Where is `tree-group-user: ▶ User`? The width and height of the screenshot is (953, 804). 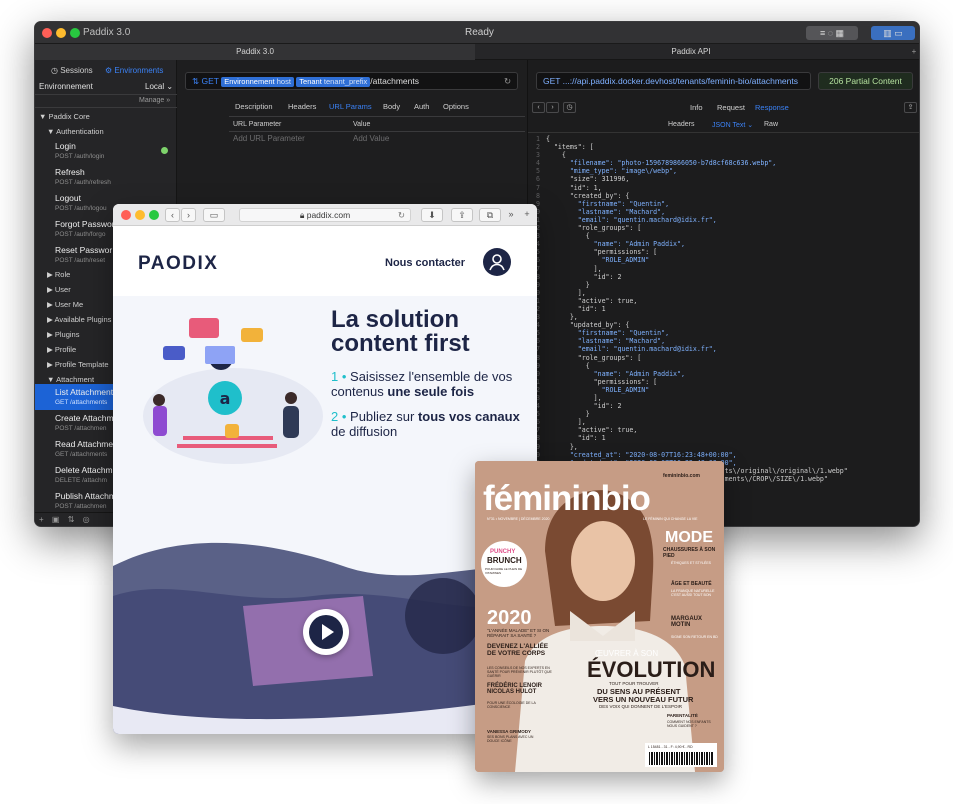
tree-group-user: ▶ User is located at coordinates (59, 289).